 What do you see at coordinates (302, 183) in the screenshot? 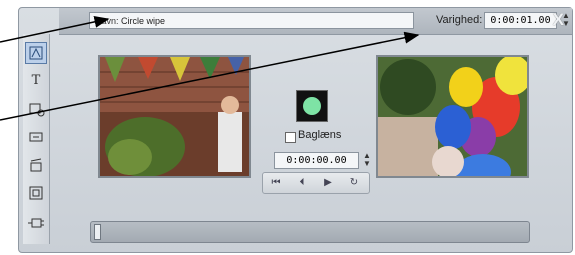
I see `step-back-icon: ⏴` at bounding box center [302, 183].